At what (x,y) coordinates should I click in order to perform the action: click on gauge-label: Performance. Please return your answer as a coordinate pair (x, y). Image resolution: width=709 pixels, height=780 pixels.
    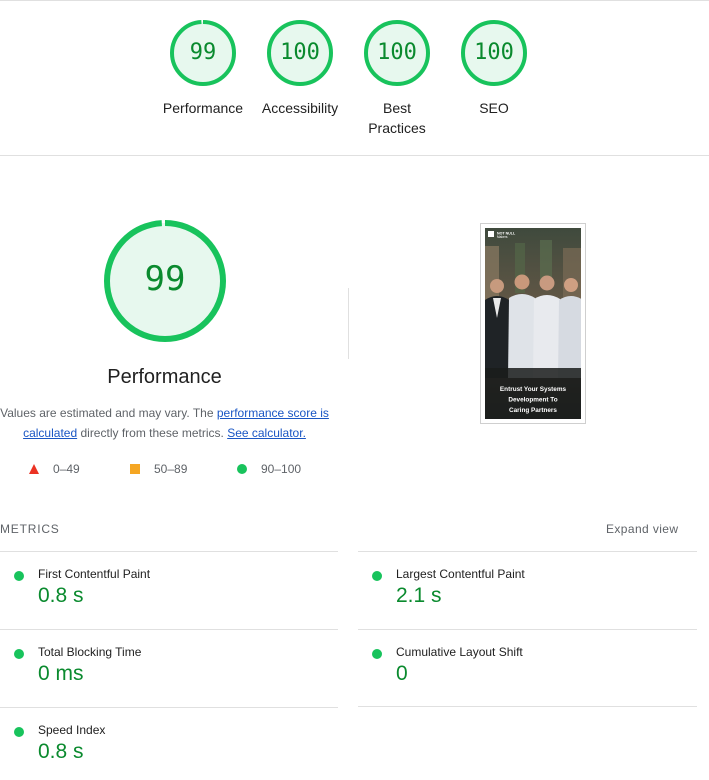
    Looking at the image, I should click on (203, 108).